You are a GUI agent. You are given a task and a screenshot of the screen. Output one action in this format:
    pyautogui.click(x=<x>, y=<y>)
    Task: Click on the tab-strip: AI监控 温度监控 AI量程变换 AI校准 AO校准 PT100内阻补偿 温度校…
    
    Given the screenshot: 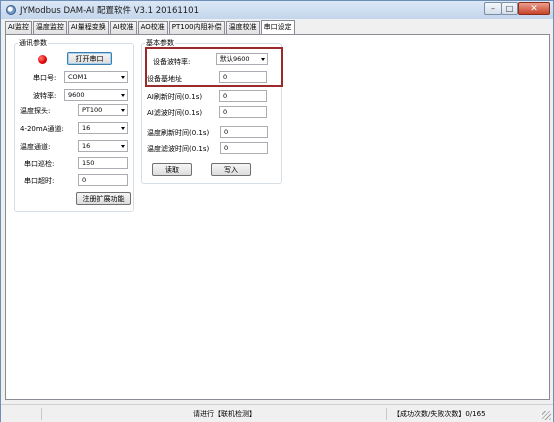 What is the action you would take?
    pyautogui.click(x=150, y=27)
    